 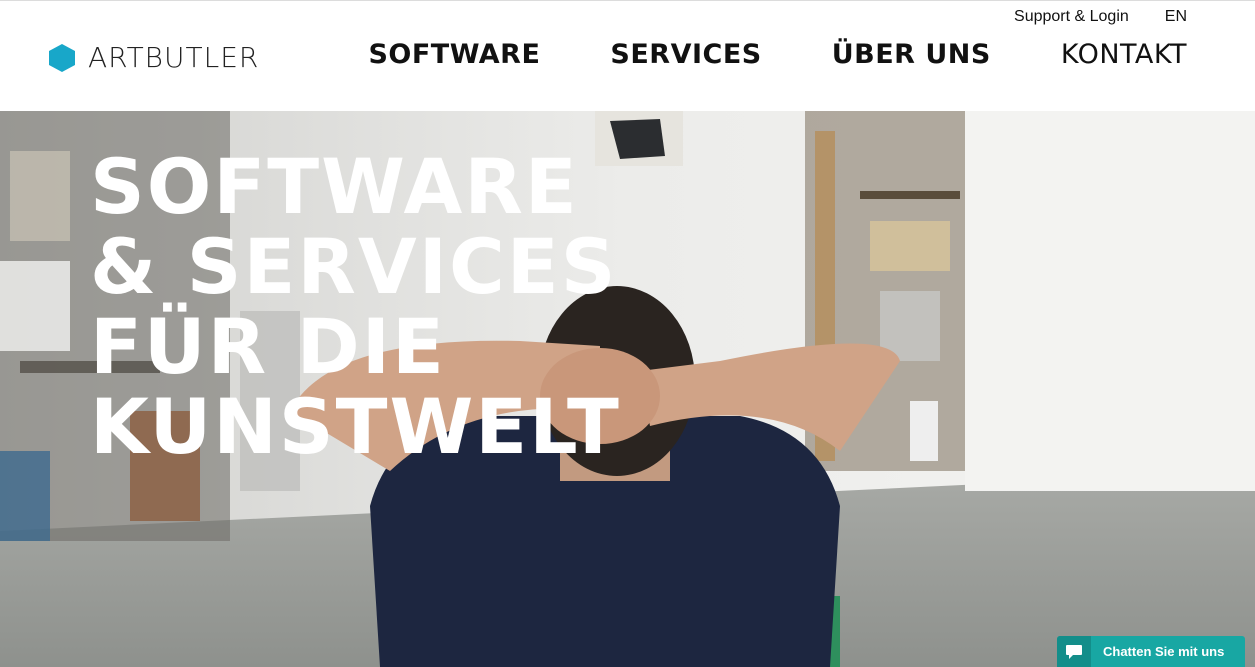 What do you see at coordinates (1071, 17) in the screenshot?
I see `support-login-link: Support & Login` at bounding box center [1071, 17].